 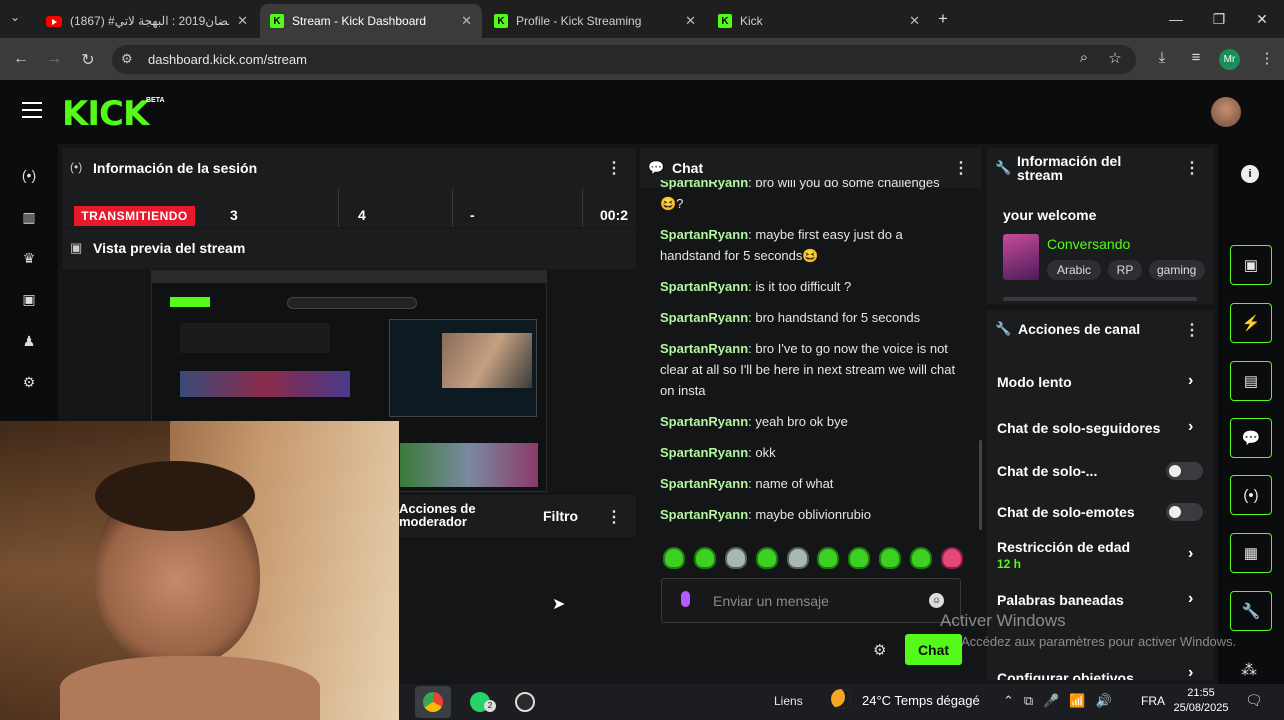 I want to click on site-settings-icon: ⚙, so click(x=127, y=59).